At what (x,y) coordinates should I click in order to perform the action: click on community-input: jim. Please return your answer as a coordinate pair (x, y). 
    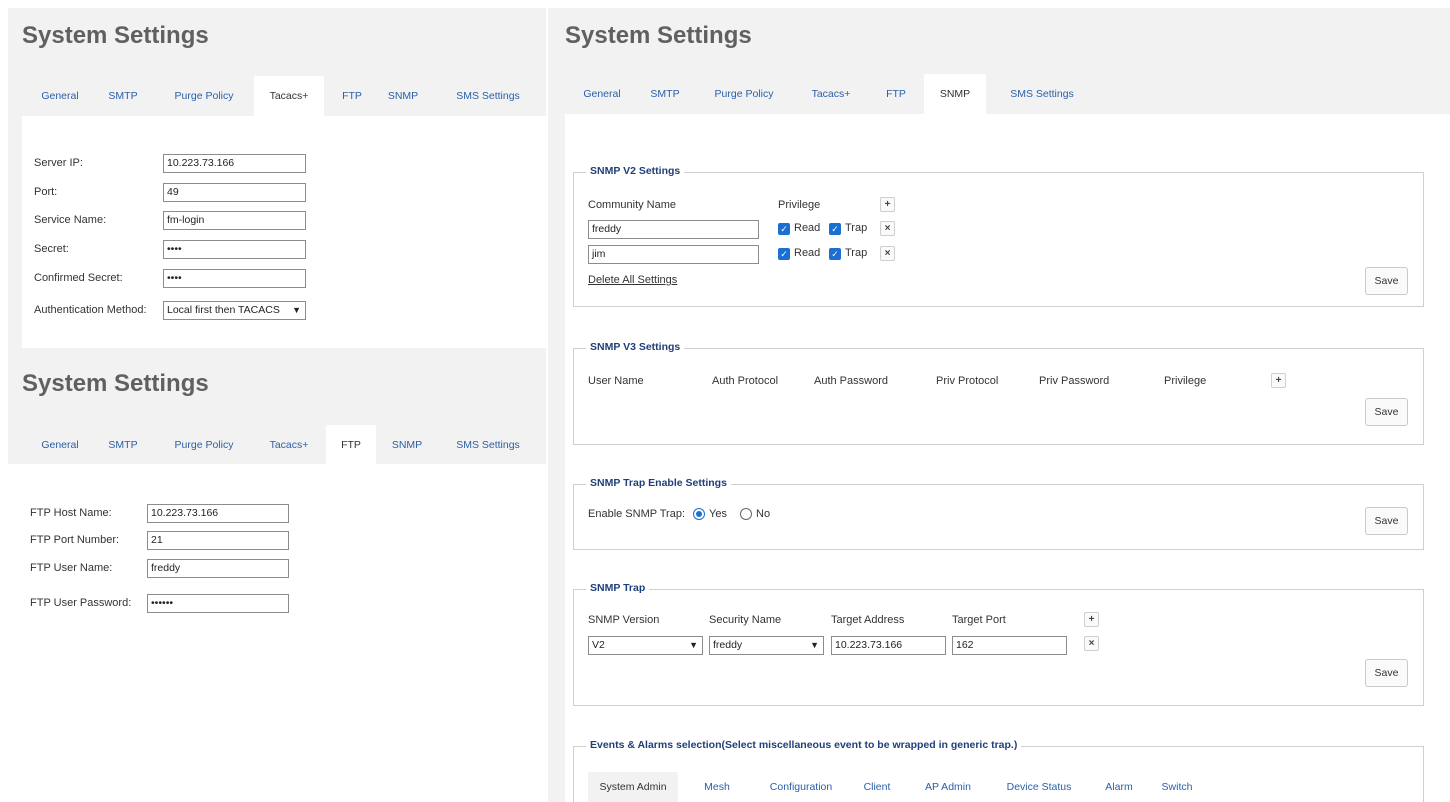
    Looking at the image, I should click on (673, 254).